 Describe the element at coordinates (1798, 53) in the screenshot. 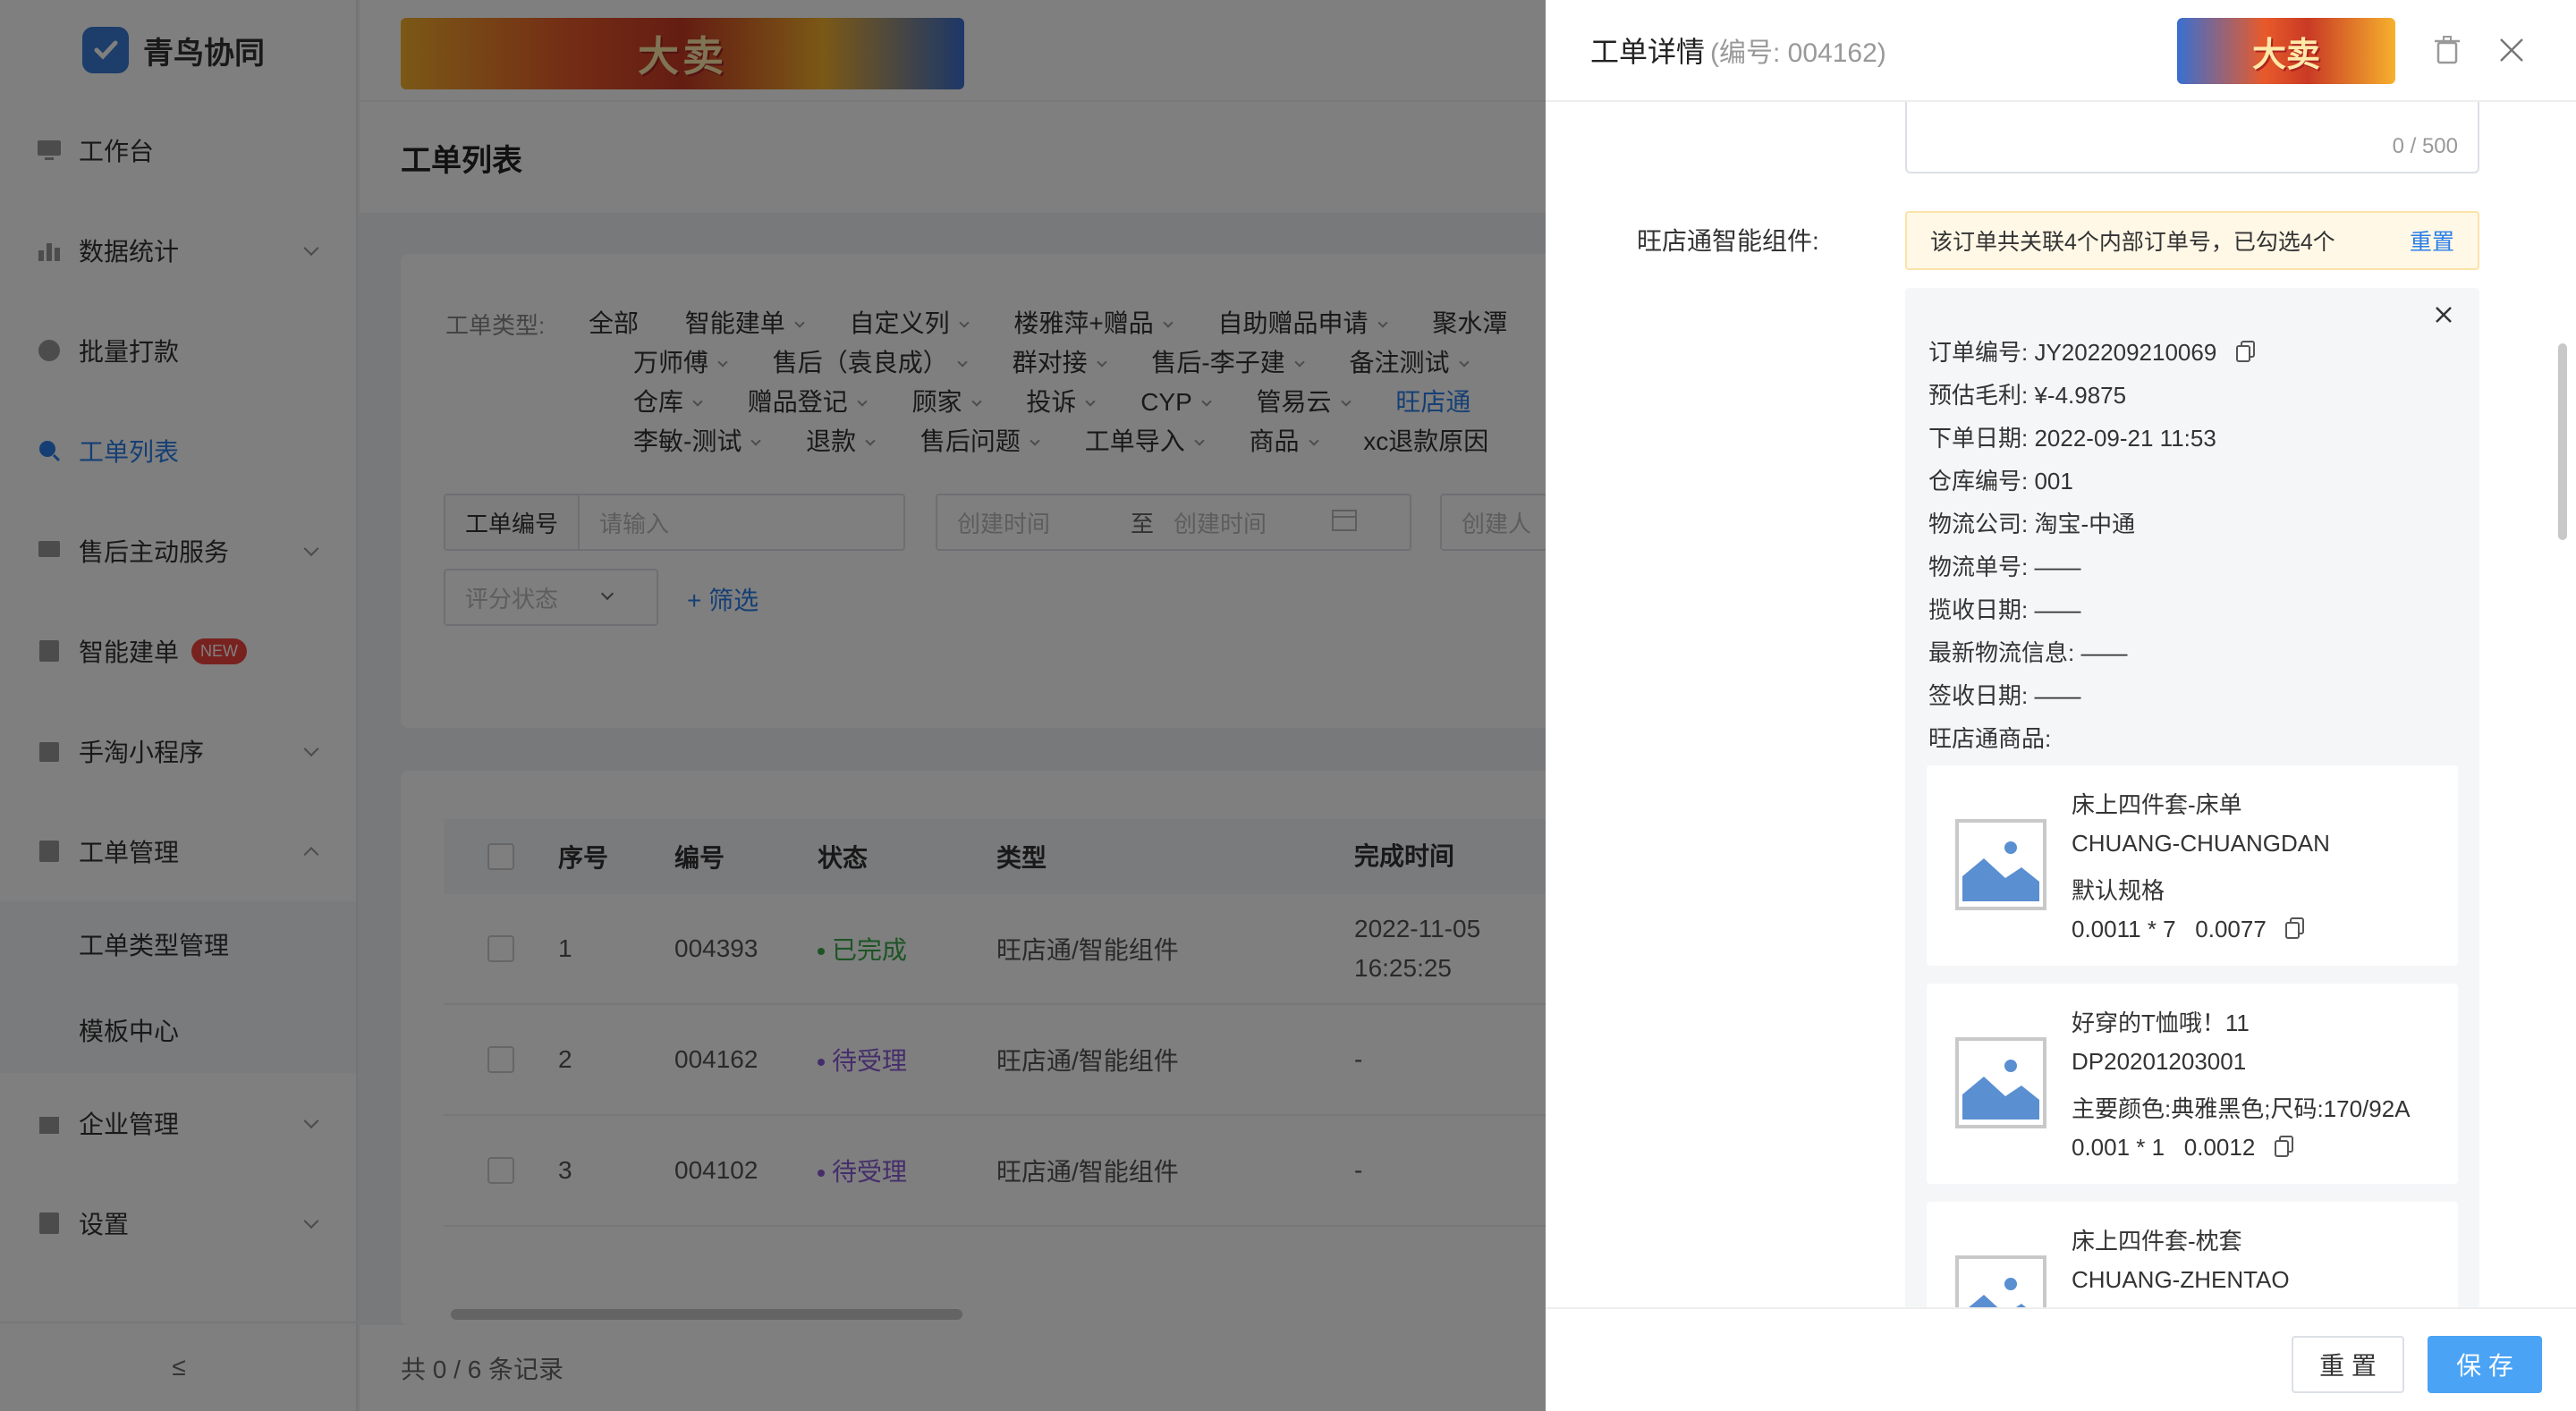

I see `drawer-subtitle: (编号: 004162)` at that location.